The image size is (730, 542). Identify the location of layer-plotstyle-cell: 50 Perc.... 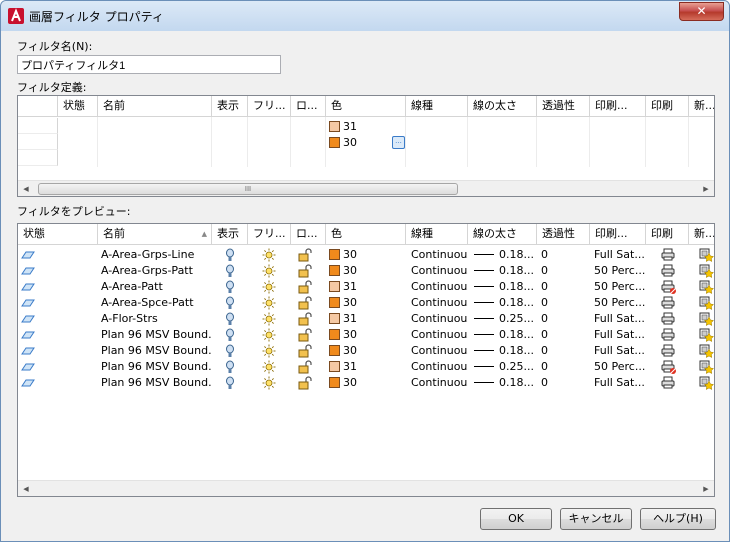
(620, 303).